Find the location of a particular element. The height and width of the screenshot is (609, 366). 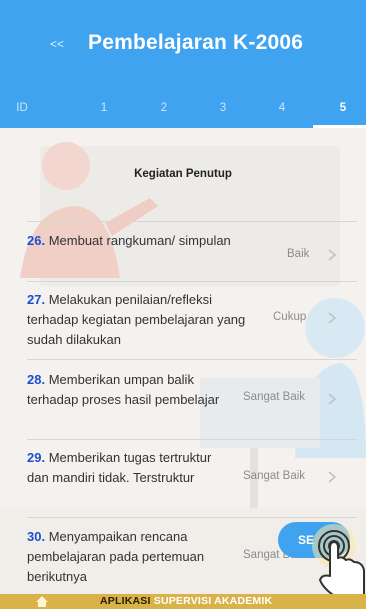

touch-hand-icon is located at coordinates (338, 561).